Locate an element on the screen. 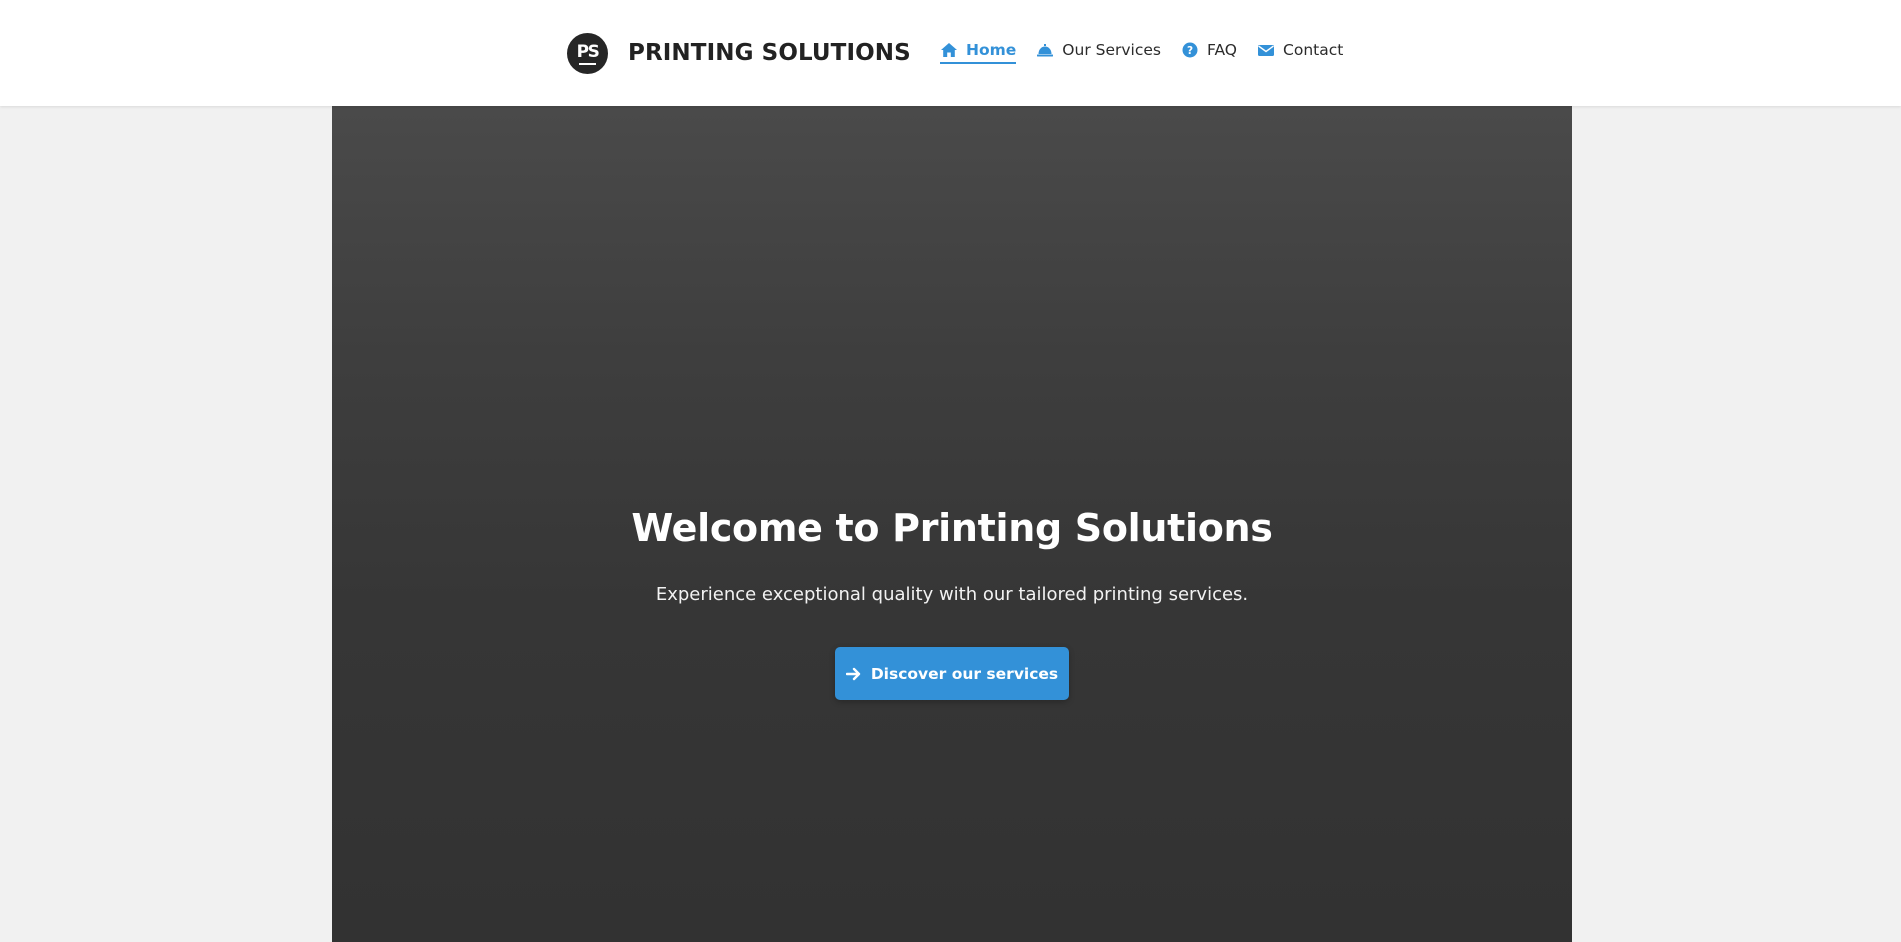  nav-label-home: Home is located at coordinates (991, 50).